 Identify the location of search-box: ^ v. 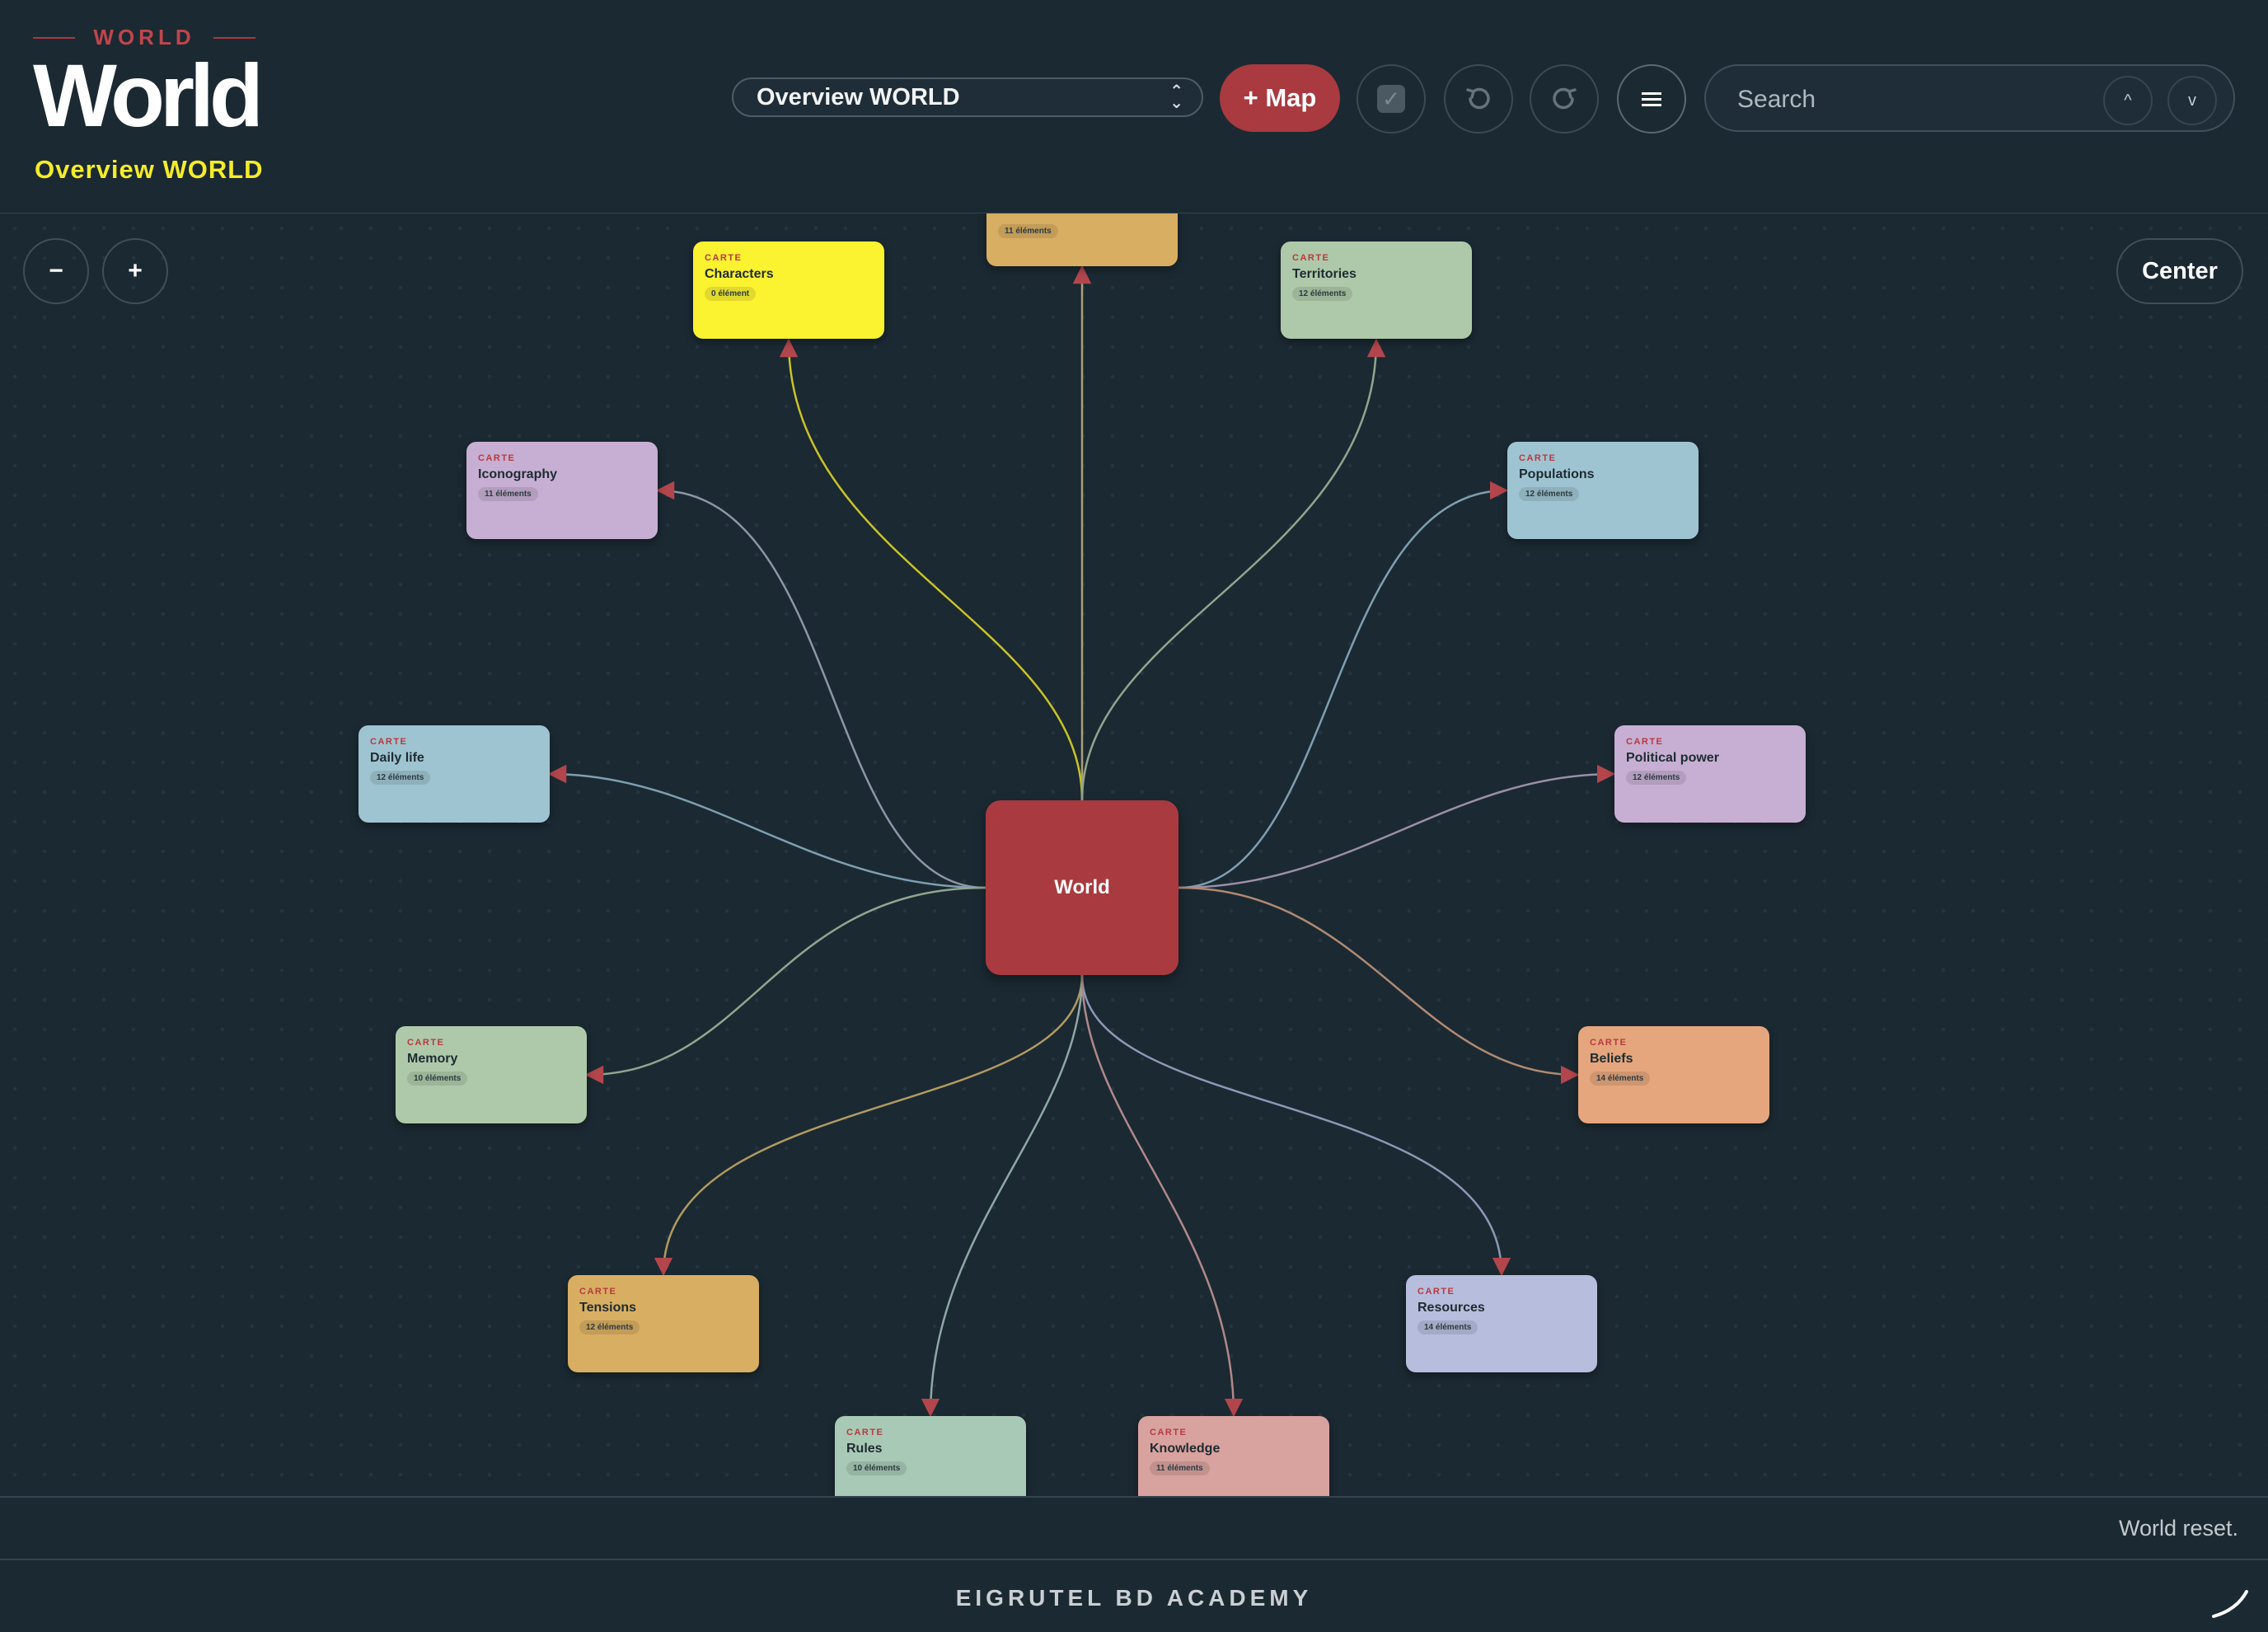
(1969, 98).